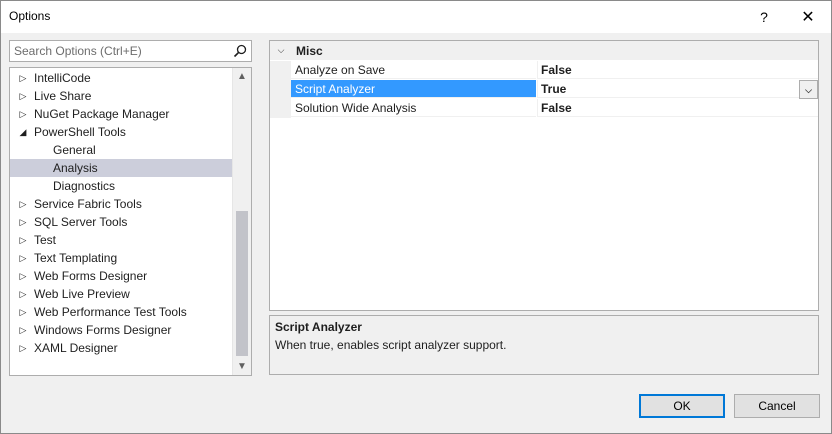  I want to click on property-row: Analyze on Save False, so click(544, 70).